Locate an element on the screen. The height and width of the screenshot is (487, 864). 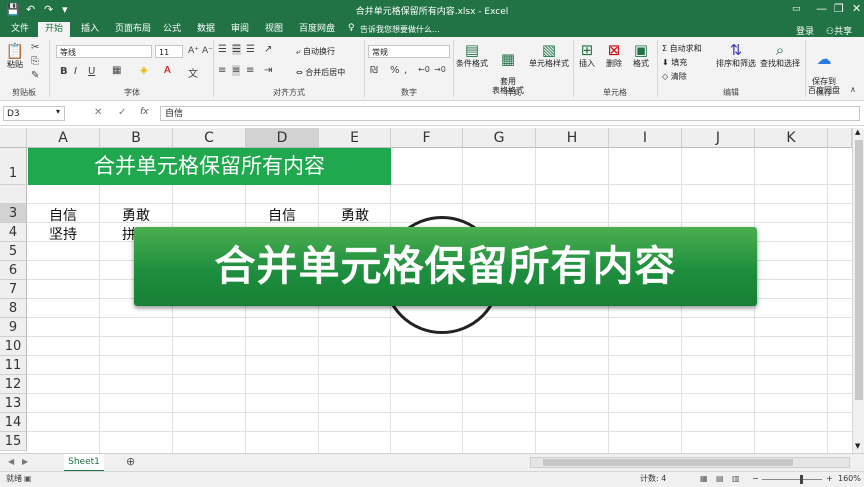
cell-d3: 自信 is located at coordinates (282, 215).